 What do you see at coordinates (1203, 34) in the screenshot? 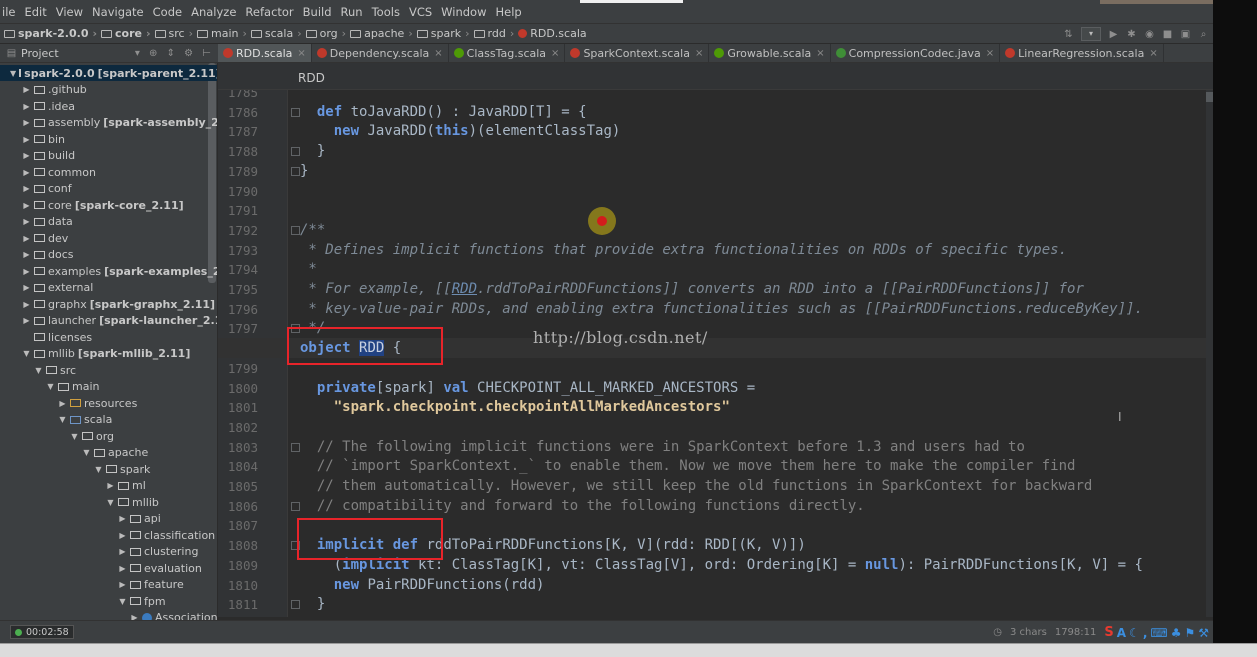
I see `search-icon: ⌕` at bounding box center [1203, 34].